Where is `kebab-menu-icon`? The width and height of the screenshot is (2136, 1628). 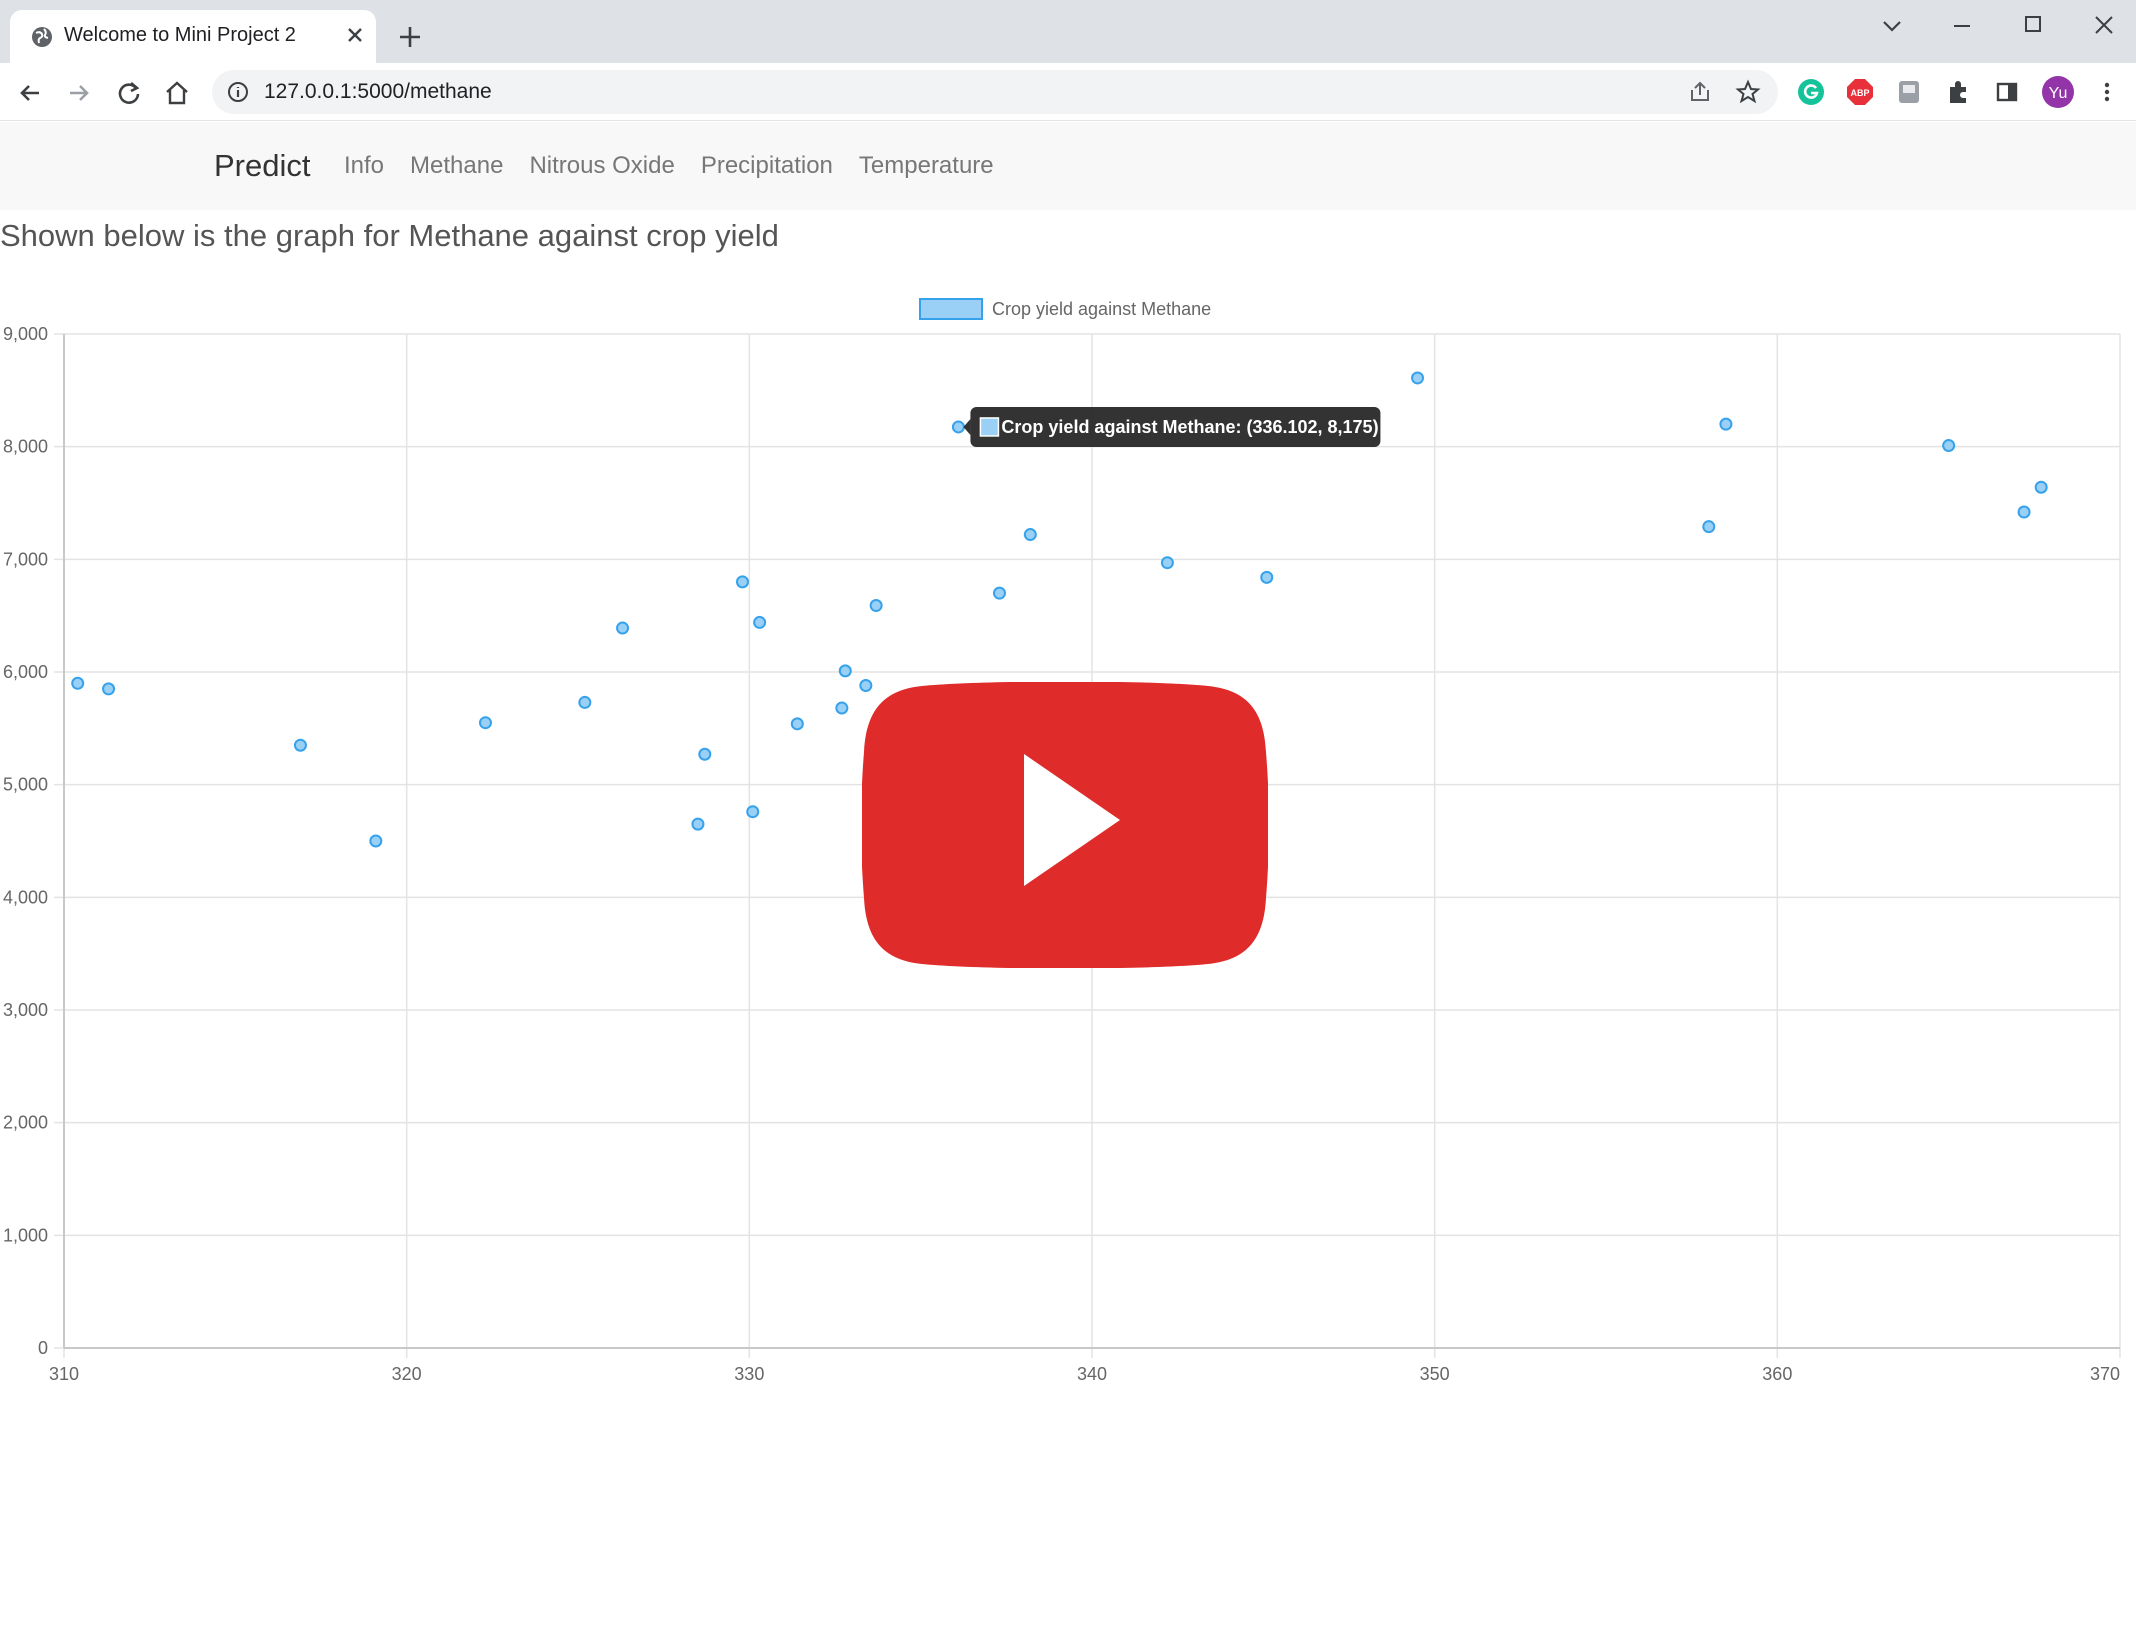 kebab-menu-icon is located at coordinates (2107, 92).